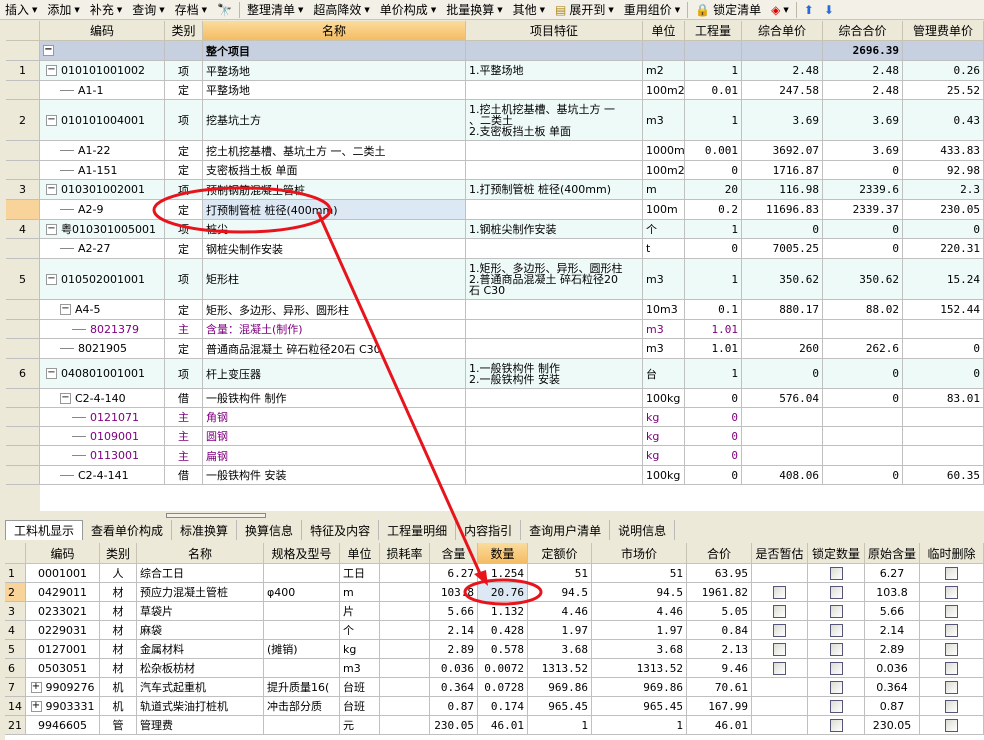 The image size is (984, 740). I want to click on column-header: 规格及型号, so click(302, 553).